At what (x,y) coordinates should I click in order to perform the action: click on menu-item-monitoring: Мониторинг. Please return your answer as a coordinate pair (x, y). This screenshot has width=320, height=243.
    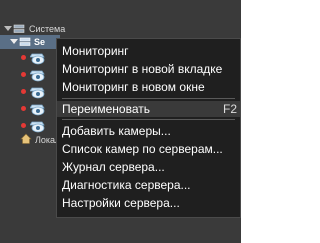
    Looking at the image, I should click on (148, 51).